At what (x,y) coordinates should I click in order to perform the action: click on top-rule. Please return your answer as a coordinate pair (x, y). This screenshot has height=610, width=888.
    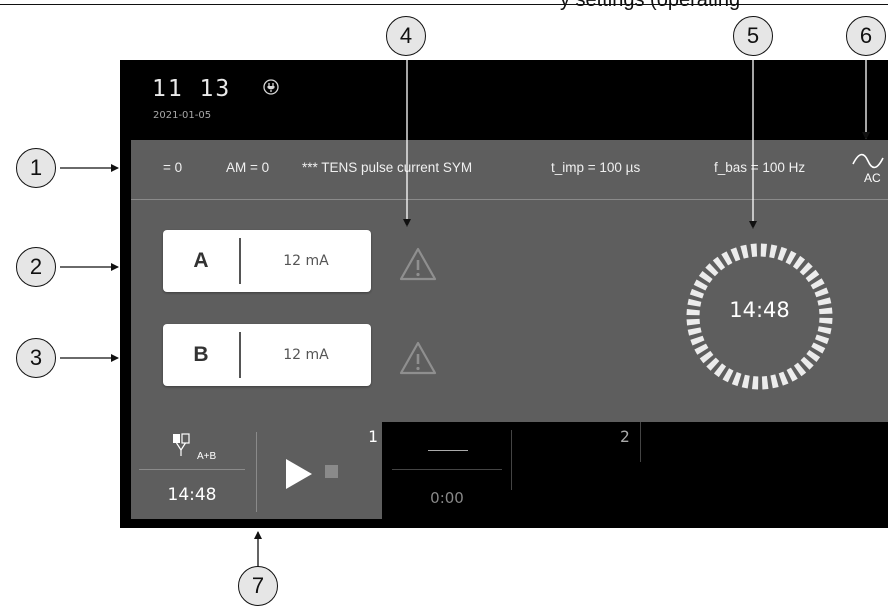
    Looking at the image, I should click on (444, 4).